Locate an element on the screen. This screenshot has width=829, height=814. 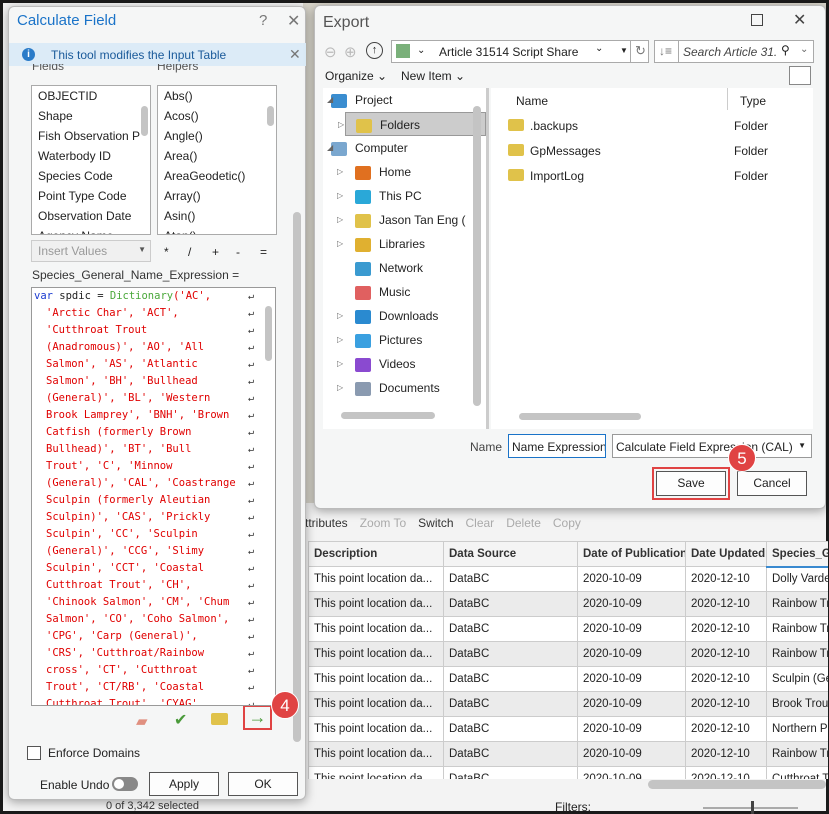
tree-item-project: ◢ Project is located at coordinates (404, 100).